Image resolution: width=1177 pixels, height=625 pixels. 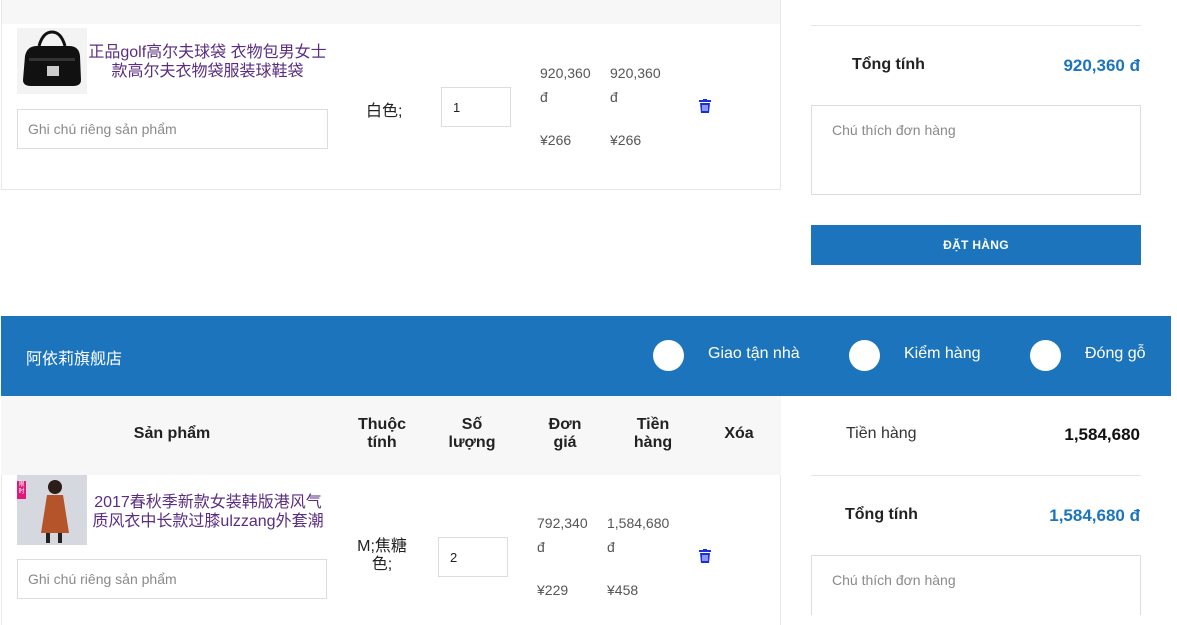 What do you see at coordinates (754, 354) in the screenshot?
I see `option-home-delivery-label: Giao tận nhà` at bounding box center [754, 354].